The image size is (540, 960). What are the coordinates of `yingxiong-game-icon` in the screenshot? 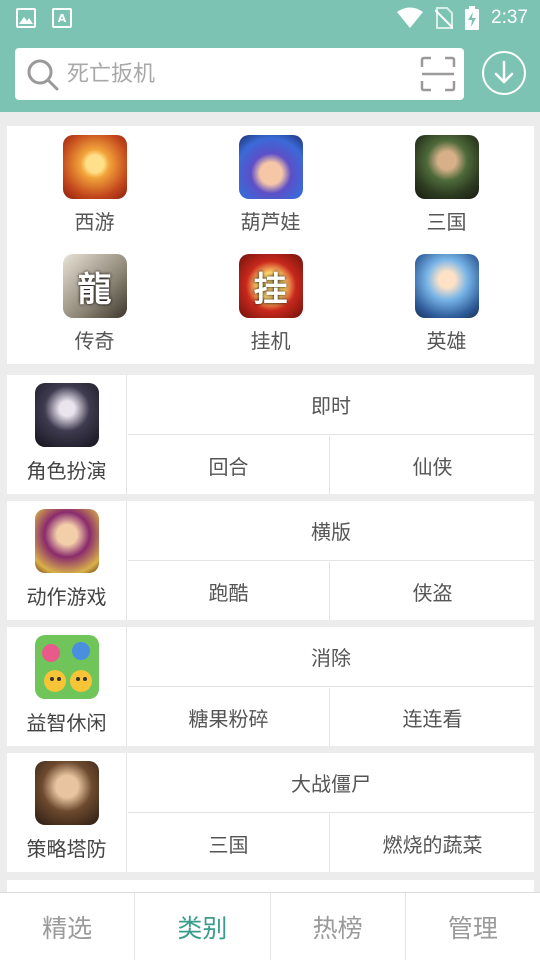 It's located at (446, 286).